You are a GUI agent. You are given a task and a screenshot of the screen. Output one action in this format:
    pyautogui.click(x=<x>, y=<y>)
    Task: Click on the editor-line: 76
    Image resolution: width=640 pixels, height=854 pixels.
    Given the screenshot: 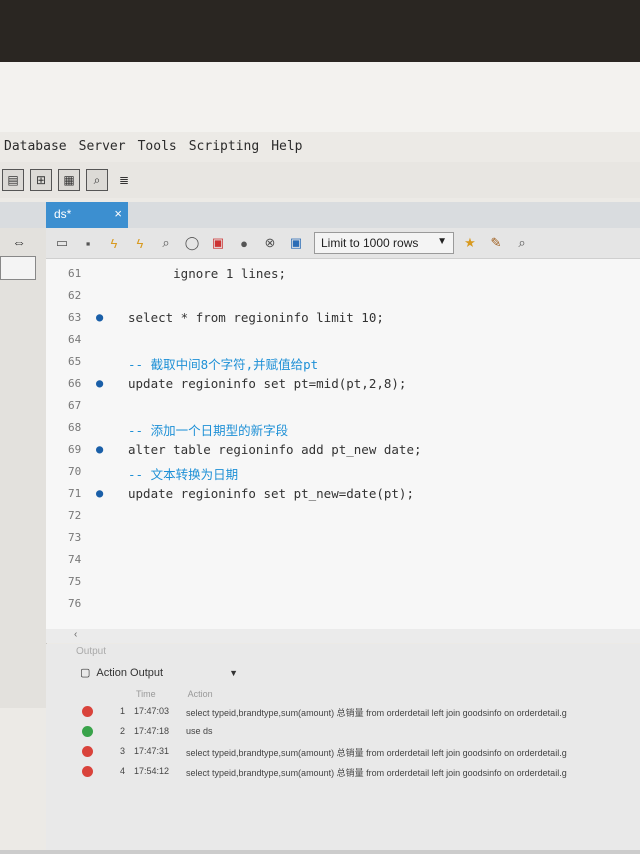 What is the action you would take?
    pyautogui.click(x=343, y=604)
    